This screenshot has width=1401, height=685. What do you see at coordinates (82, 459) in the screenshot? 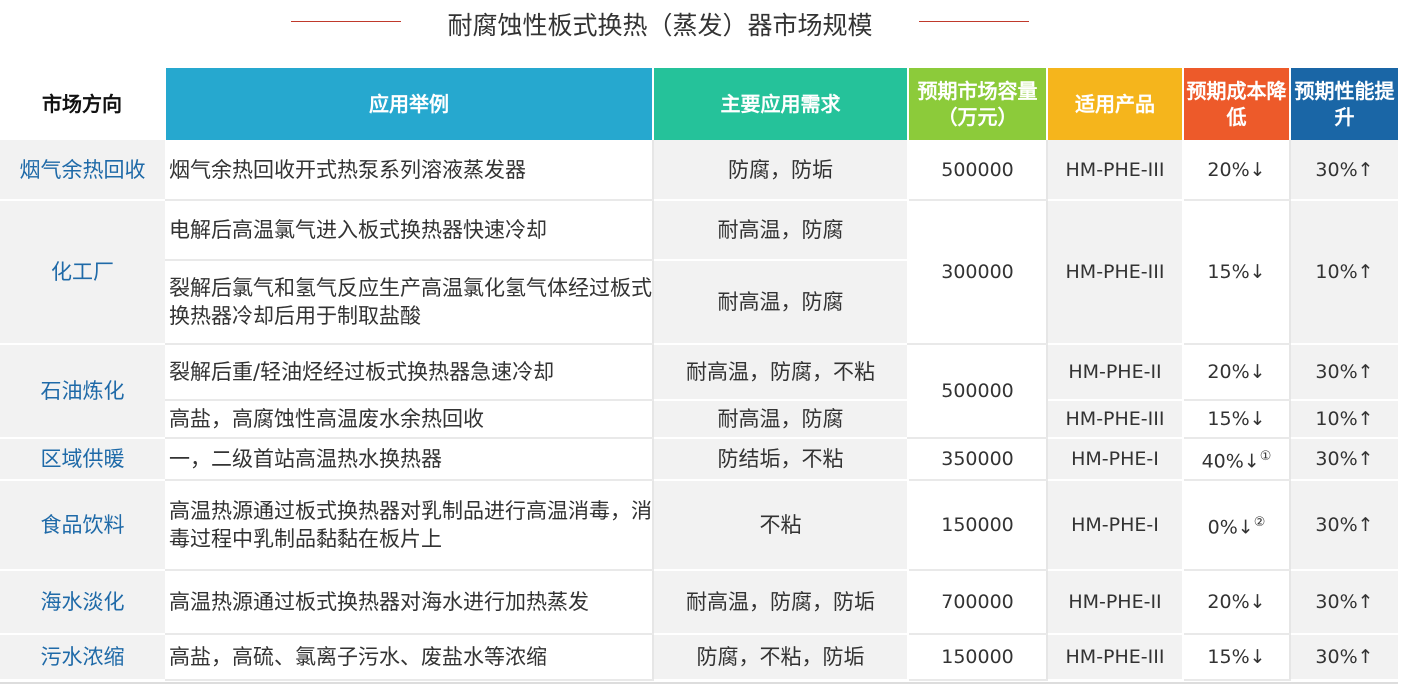
I see `cell-direction: 区域供暖` at bounding box center [82, 459].